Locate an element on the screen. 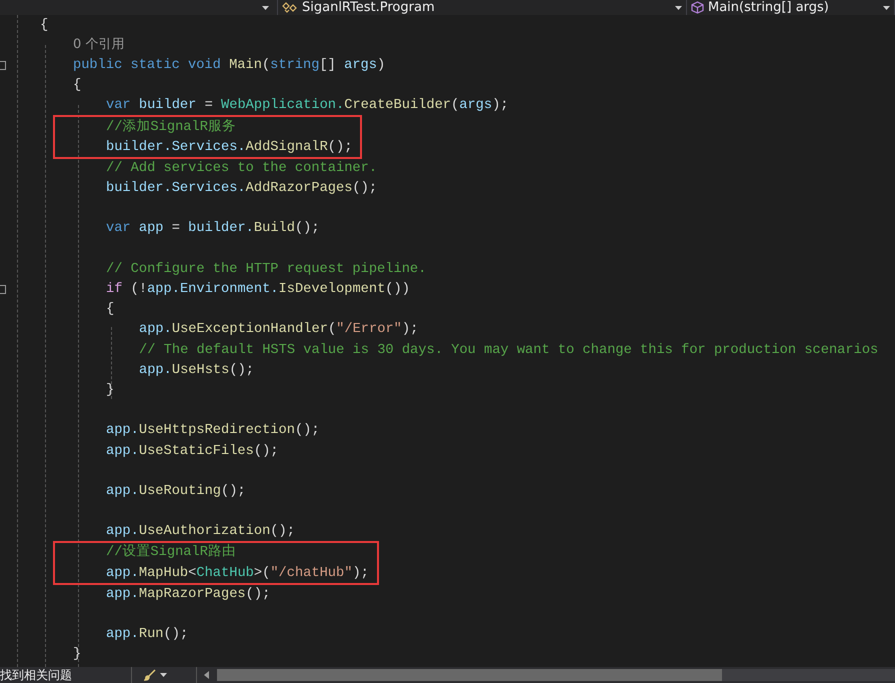  code-line: app.Run(); is located at coordinates (147, 635).